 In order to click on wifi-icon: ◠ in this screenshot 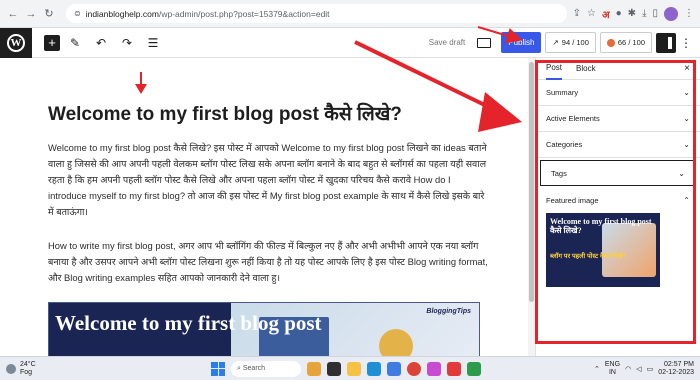, I will do `click(628, 369)`.